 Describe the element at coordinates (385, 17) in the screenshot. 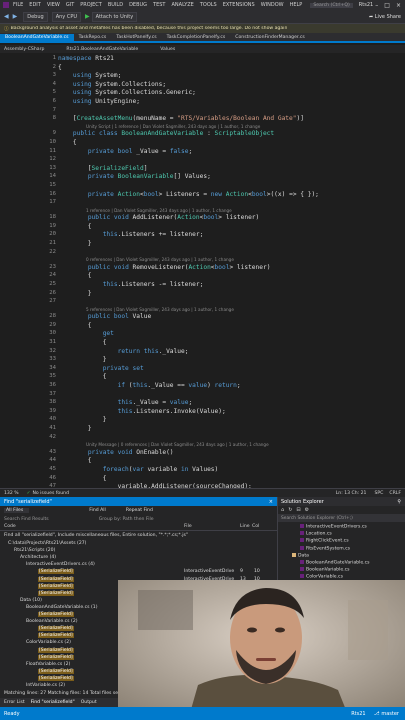

I see `live-share-button: ➦ Live Share` at that location.